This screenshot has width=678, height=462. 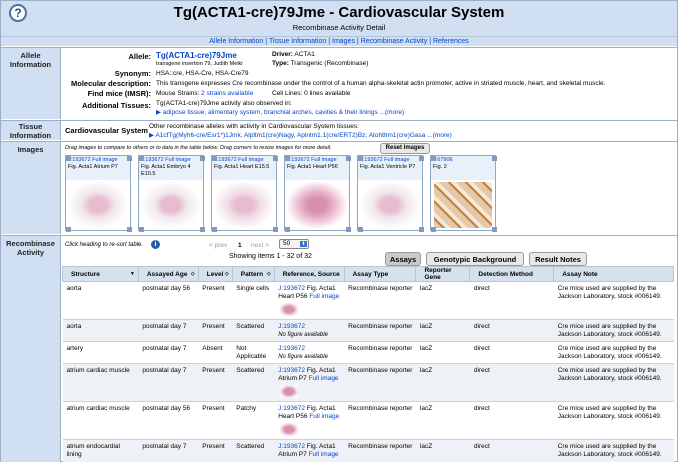 What do you see at coordinates (380, 274) in the screenshot?
I see `column-header: Assay Type` at bounding box center [380, 274].